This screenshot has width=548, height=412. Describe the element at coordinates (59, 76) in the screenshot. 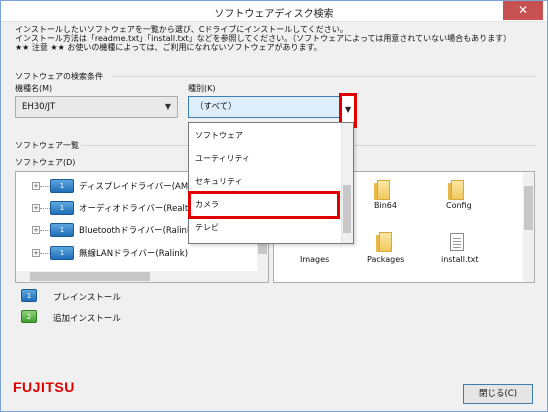

I see `search-group-label: ソフトウェアの検索条件` at that location.